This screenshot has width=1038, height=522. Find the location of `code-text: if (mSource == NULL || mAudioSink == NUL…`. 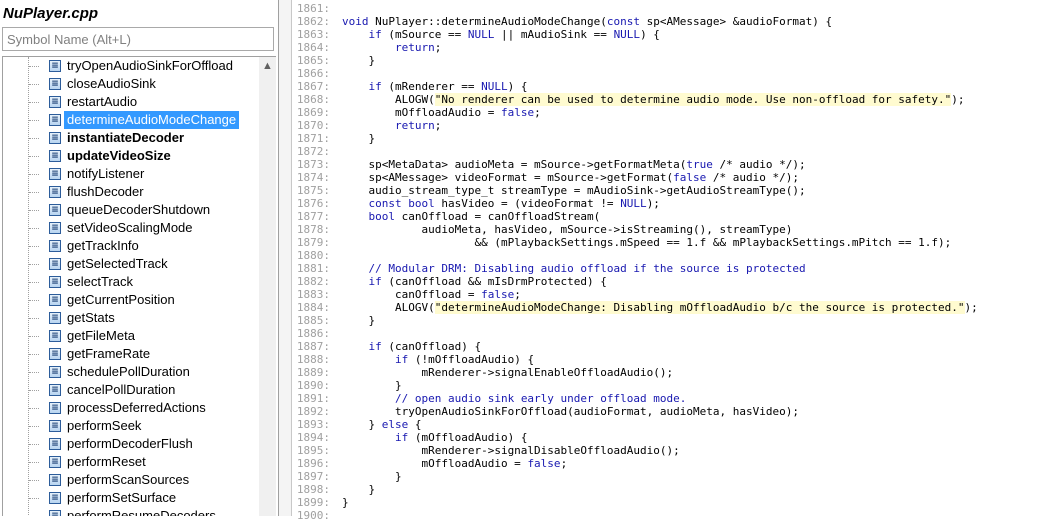

code-text: if (mSource == NULL || mAudioSink == NUL… is located at coordinates (514, 34).